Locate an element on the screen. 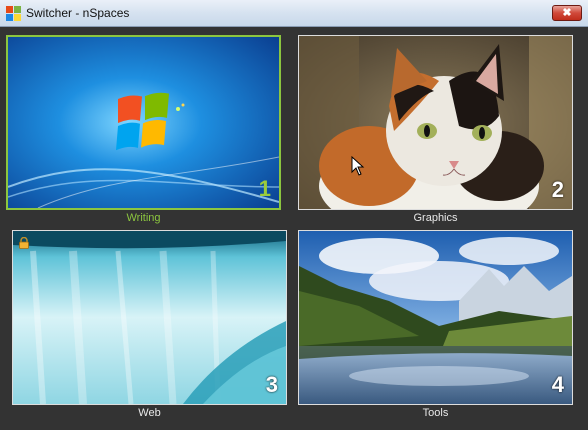 The width and height of the screenshot is (588, 430). mouse-cursor-icon is located at coordinates (358, 166).